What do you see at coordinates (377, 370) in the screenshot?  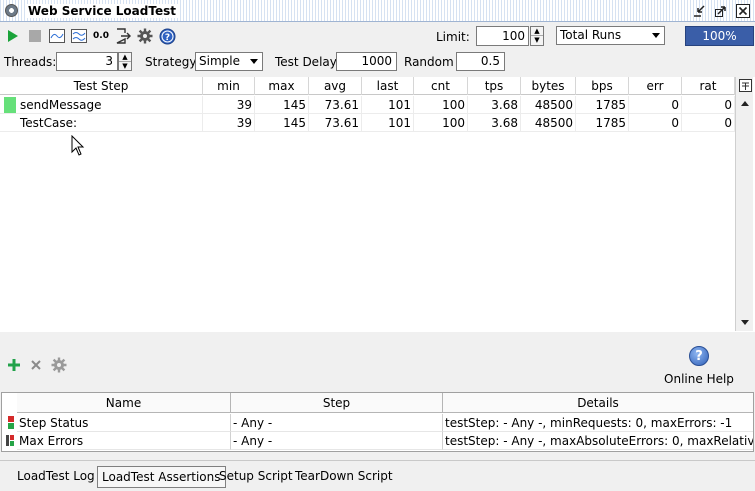 I see `assertion-toolbar` at bounding box center [377, 370].